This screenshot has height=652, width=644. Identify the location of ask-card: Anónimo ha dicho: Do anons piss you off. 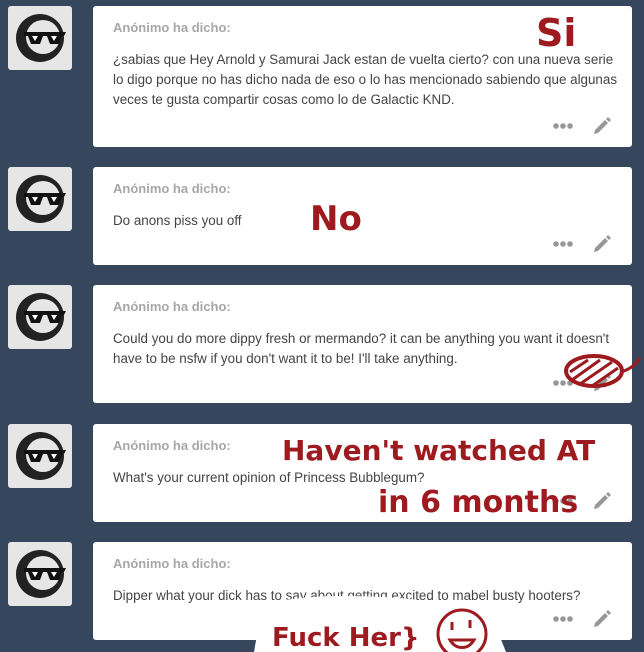
(362, 216).